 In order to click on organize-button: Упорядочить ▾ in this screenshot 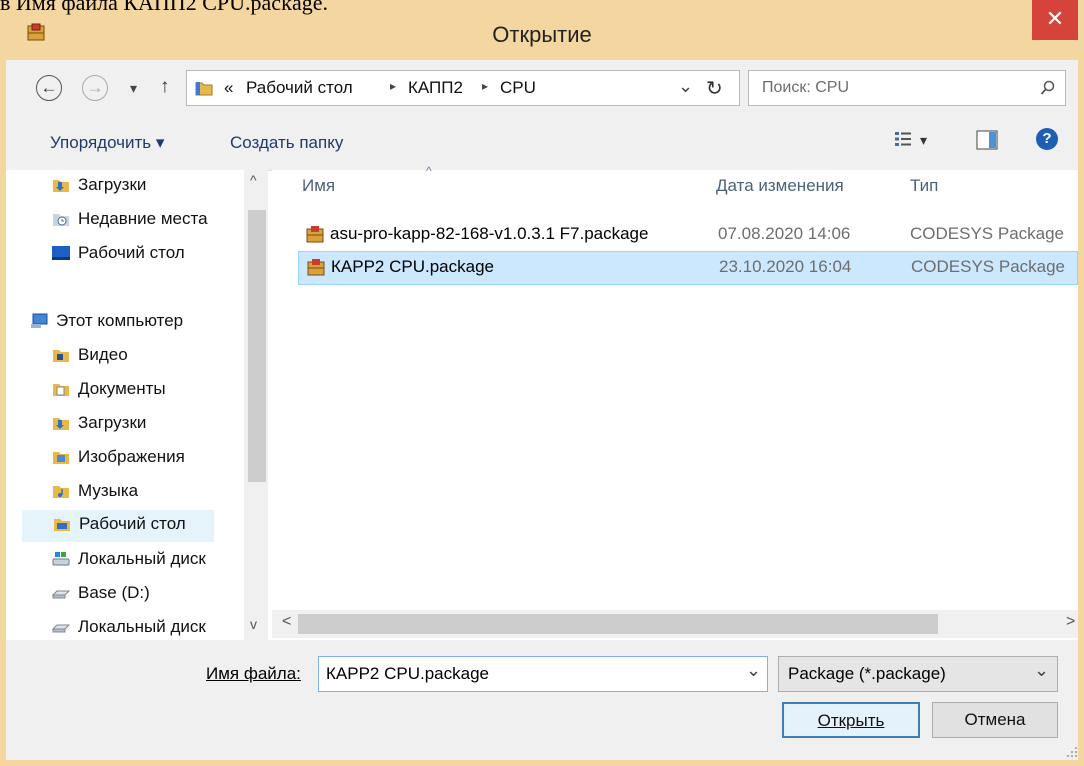, I will do `click(107, 143)`.